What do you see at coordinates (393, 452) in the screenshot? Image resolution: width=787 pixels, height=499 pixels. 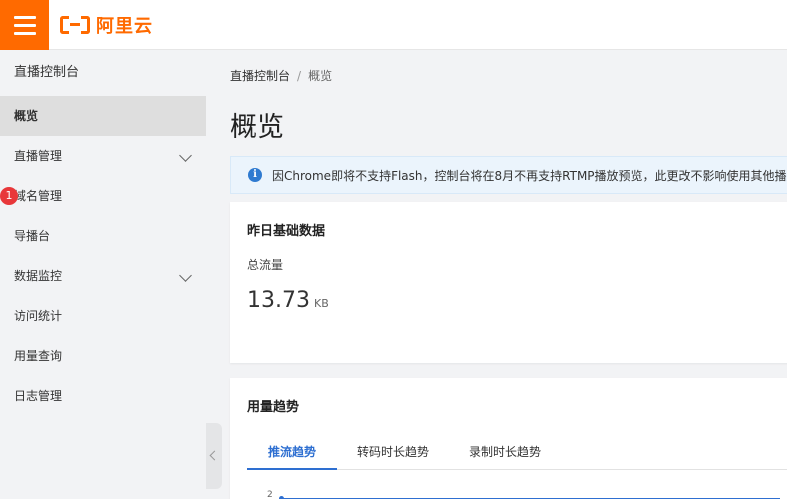 I see `tab-transcode-duration: 转码时长趋势` at bounding box center [393, 452].